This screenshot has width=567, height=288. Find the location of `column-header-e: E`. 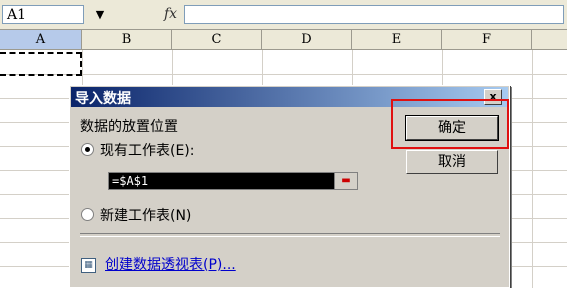

column-header-e: E is located at coordinates (397, 39).